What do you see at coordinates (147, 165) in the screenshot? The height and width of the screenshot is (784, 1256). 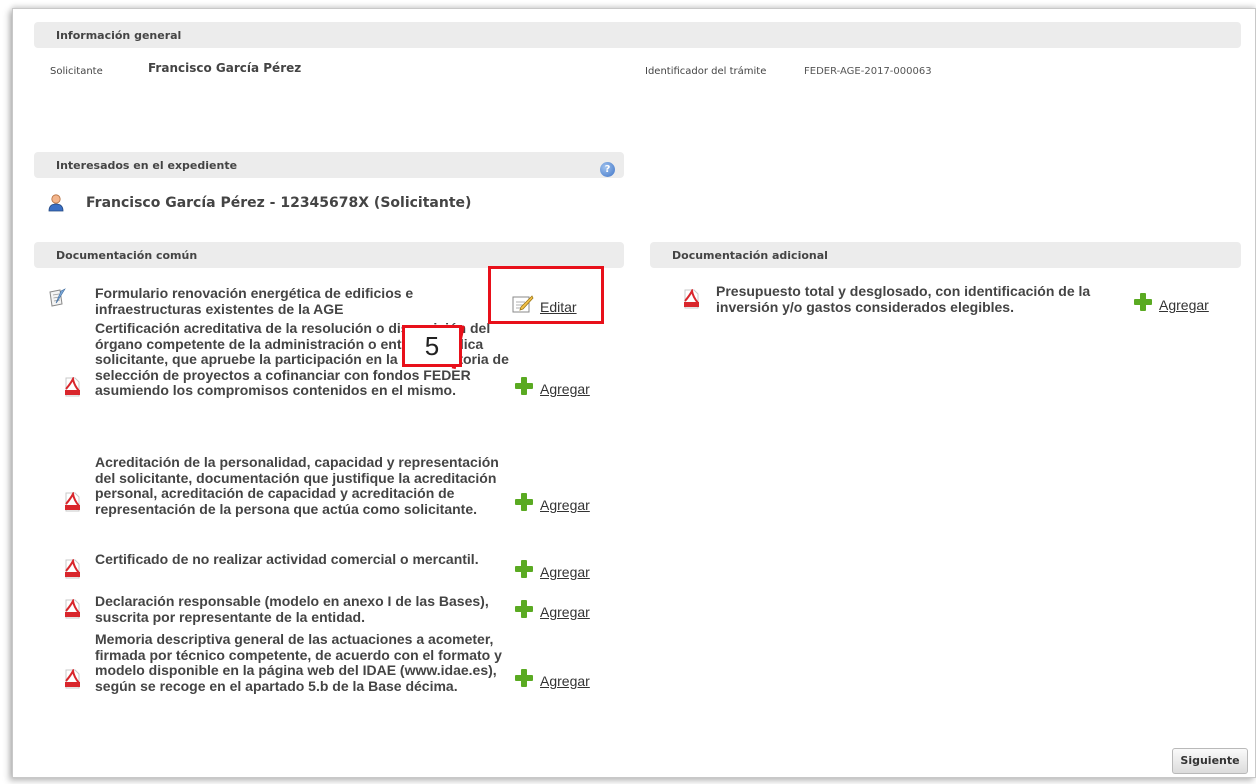 I see `section-title: Interesados en el expediente` at bounding box center [147, 165].